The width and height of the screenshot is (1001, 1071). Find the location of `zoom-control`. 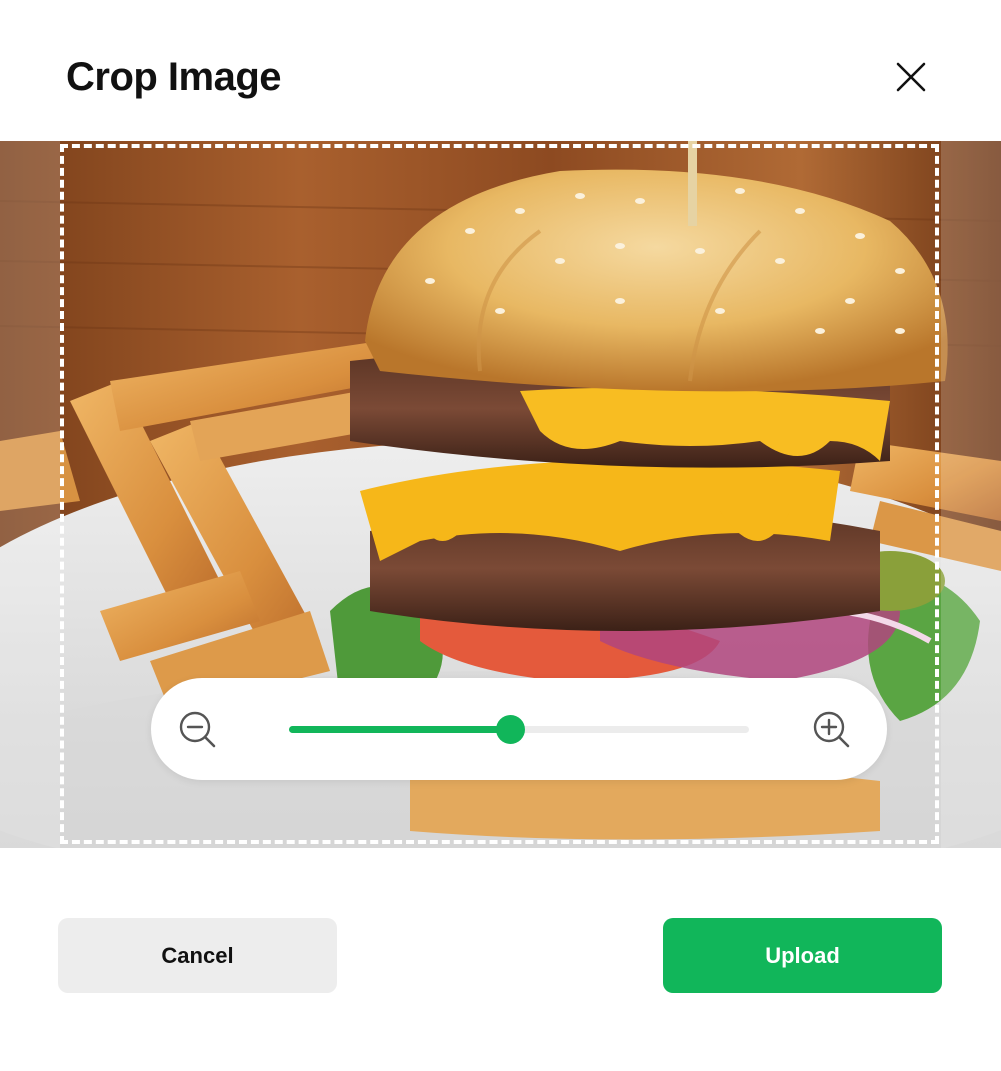

zoom-control is located at coordinates (519, 729).